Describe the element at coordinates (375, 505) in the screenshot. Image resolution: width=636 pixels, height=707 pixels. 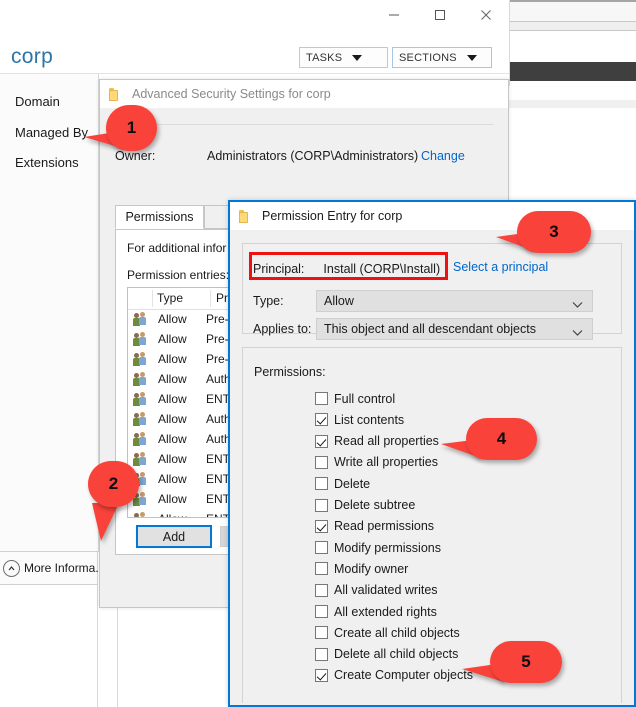
I see `permission-label: Delete subtree` at that location.